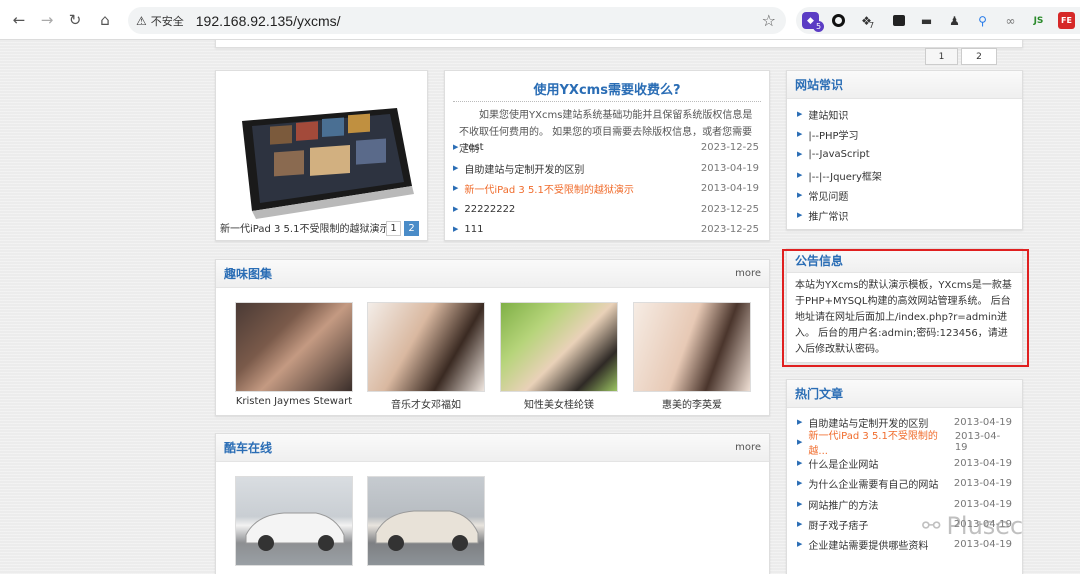 This screenshot has width=1080, height=574. What do you see at coordinates (982, 20) in the screenshot?
I see `pin-ext-icon: ⚲` at bounding box center [982, 20].